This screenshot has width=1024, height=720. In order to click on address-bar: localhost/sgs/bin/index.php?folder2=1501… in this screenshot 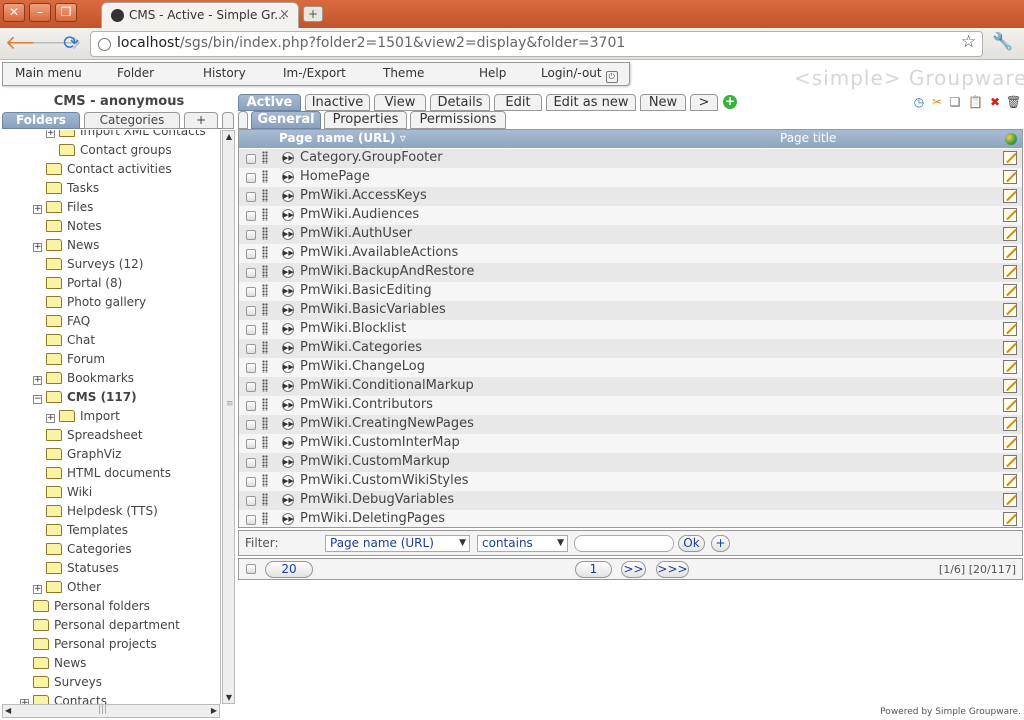, I will do `click(536, 44)`.